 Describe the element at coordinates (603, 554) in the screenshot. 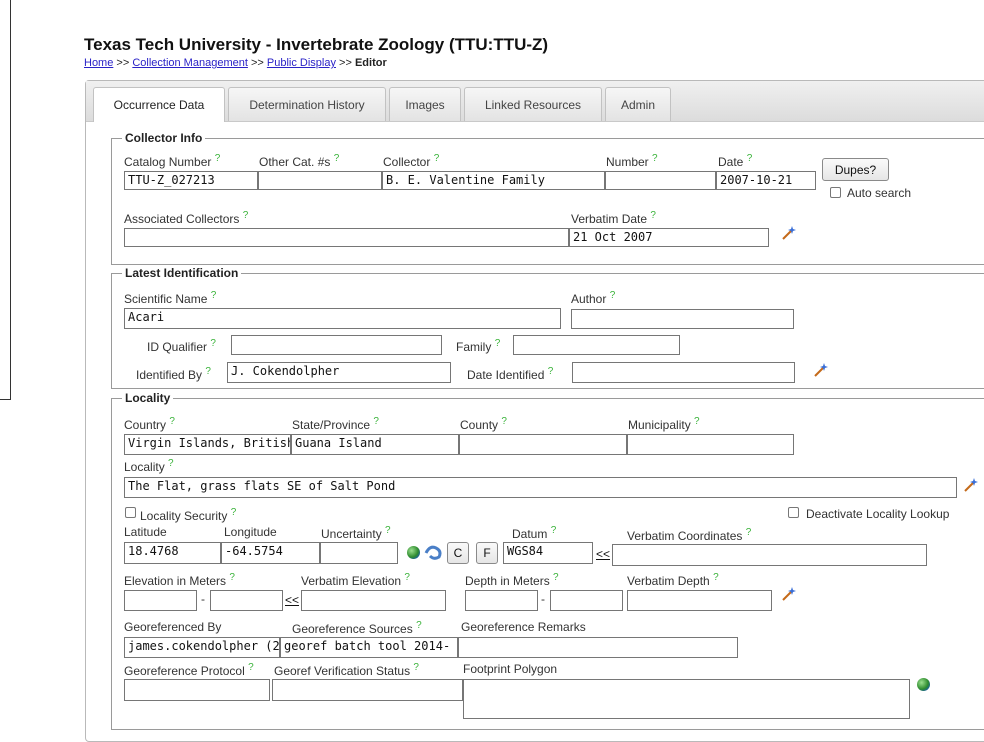

I see `copy-coordinates-link: <<` at that location.